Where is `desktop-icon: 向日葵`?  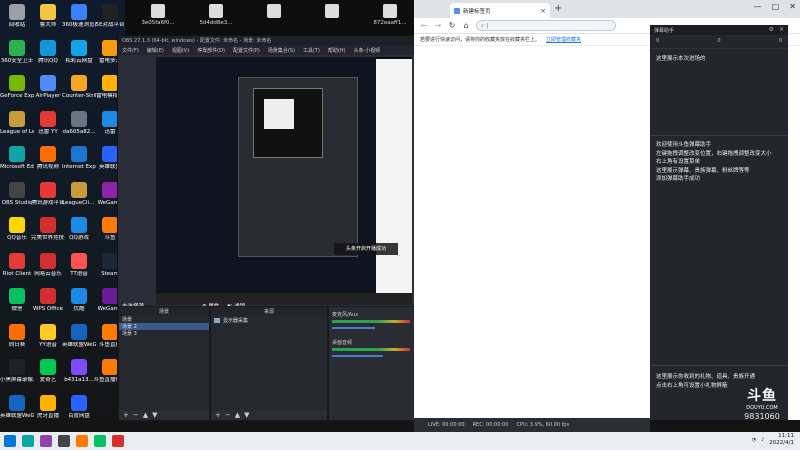 desktop-icon: 向日葵 is located at coordinates (17, 336).